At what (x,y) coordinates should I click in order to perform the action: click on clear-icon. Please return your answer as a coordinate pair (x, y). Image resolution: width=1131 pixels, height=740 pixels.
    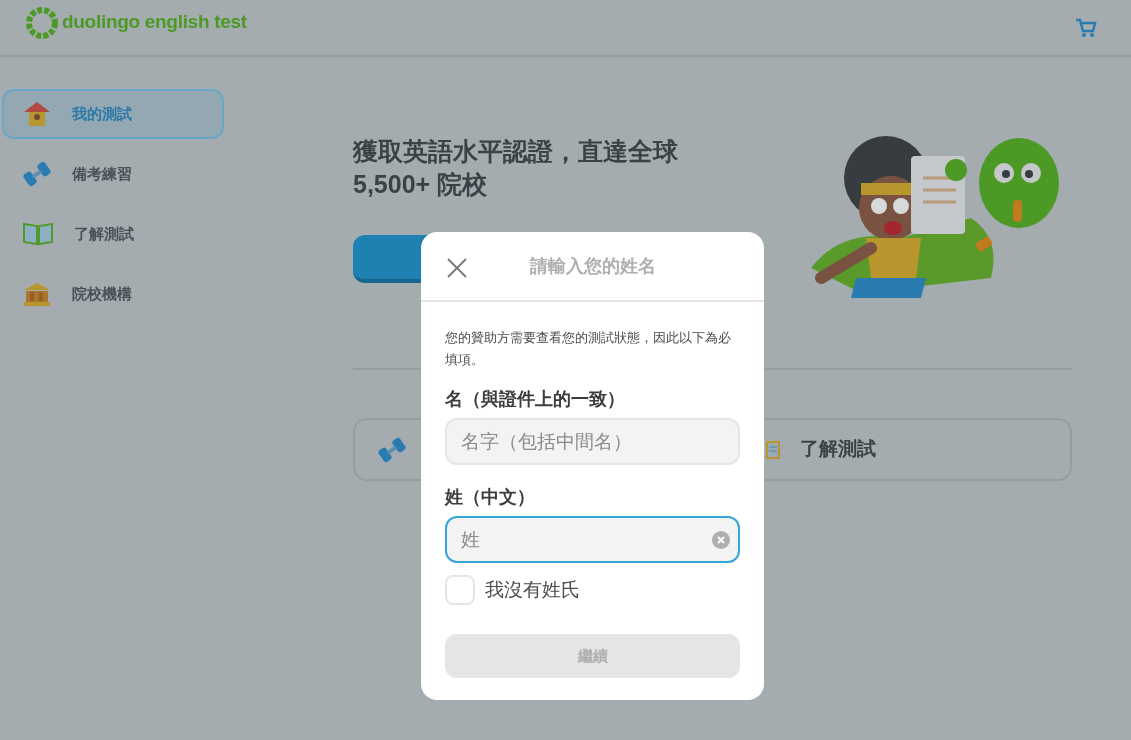
    Looking at the image, I should click on (721, 540).